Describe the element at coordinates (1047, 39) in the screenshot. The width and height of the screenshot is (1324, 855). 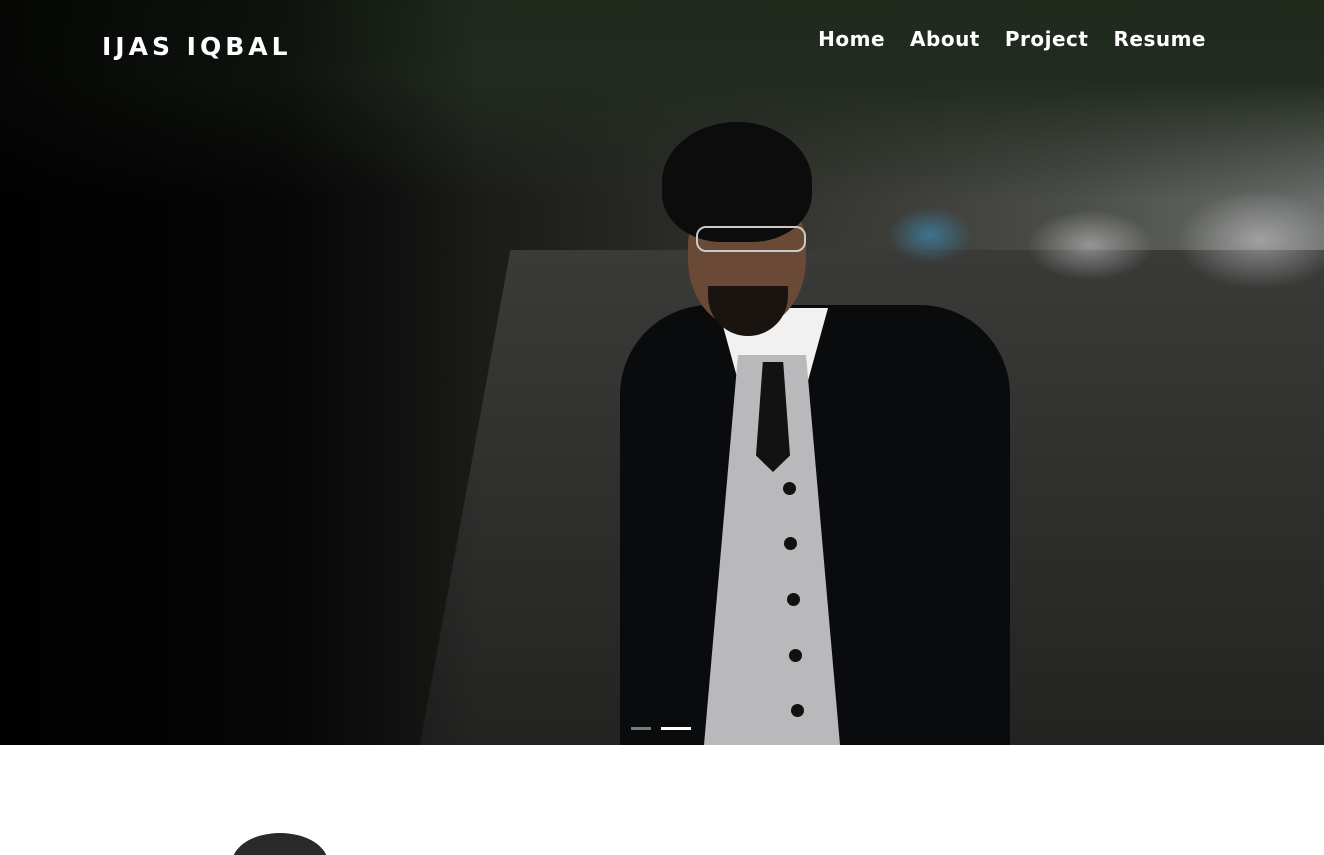
I see `nav-project-link: Project` at that location.